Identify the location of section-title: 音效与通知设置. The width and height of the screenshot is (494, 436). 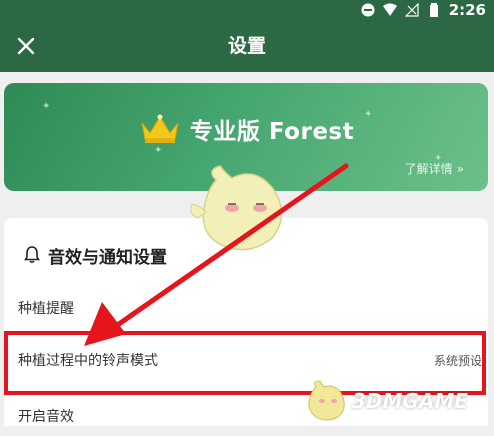
(95, 255).